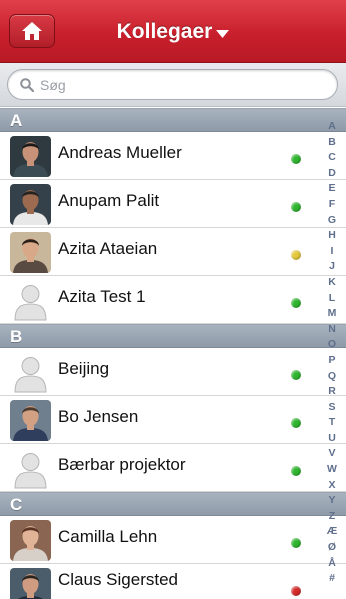 The width and height of the screenshot is (346, 599). What do you see at coordinates (331, 454) in the screenshot?
I see `index-letter: V` at bounding box center [331, 454].